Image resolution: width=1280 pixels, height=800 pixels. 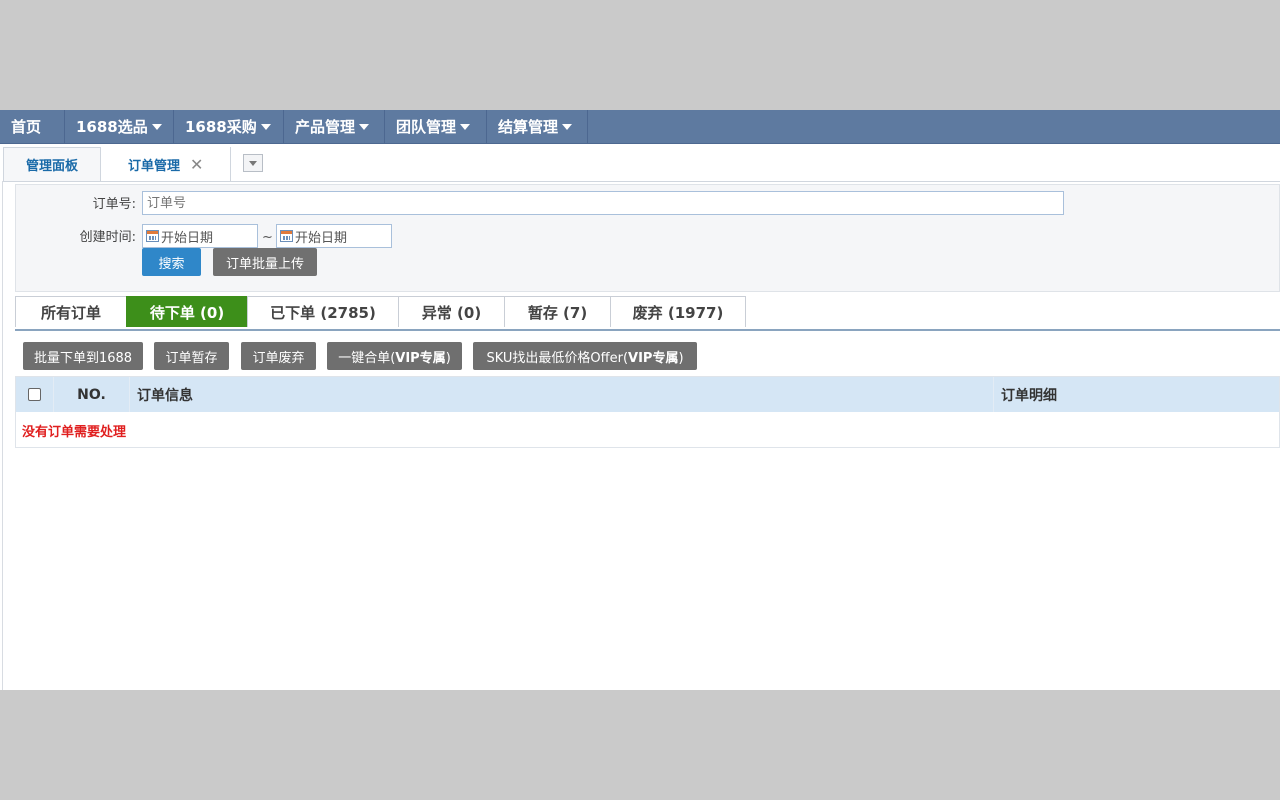 I want to click on order-no-input, so click(x=603, y=203).